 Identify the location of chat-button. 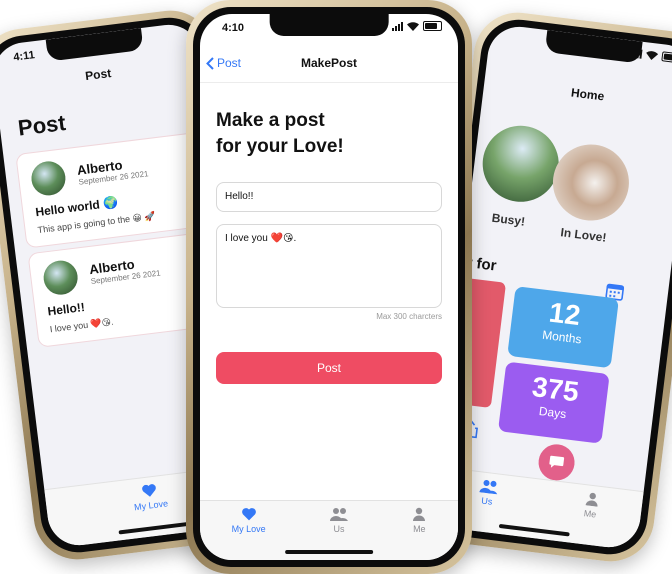
(556, 462).